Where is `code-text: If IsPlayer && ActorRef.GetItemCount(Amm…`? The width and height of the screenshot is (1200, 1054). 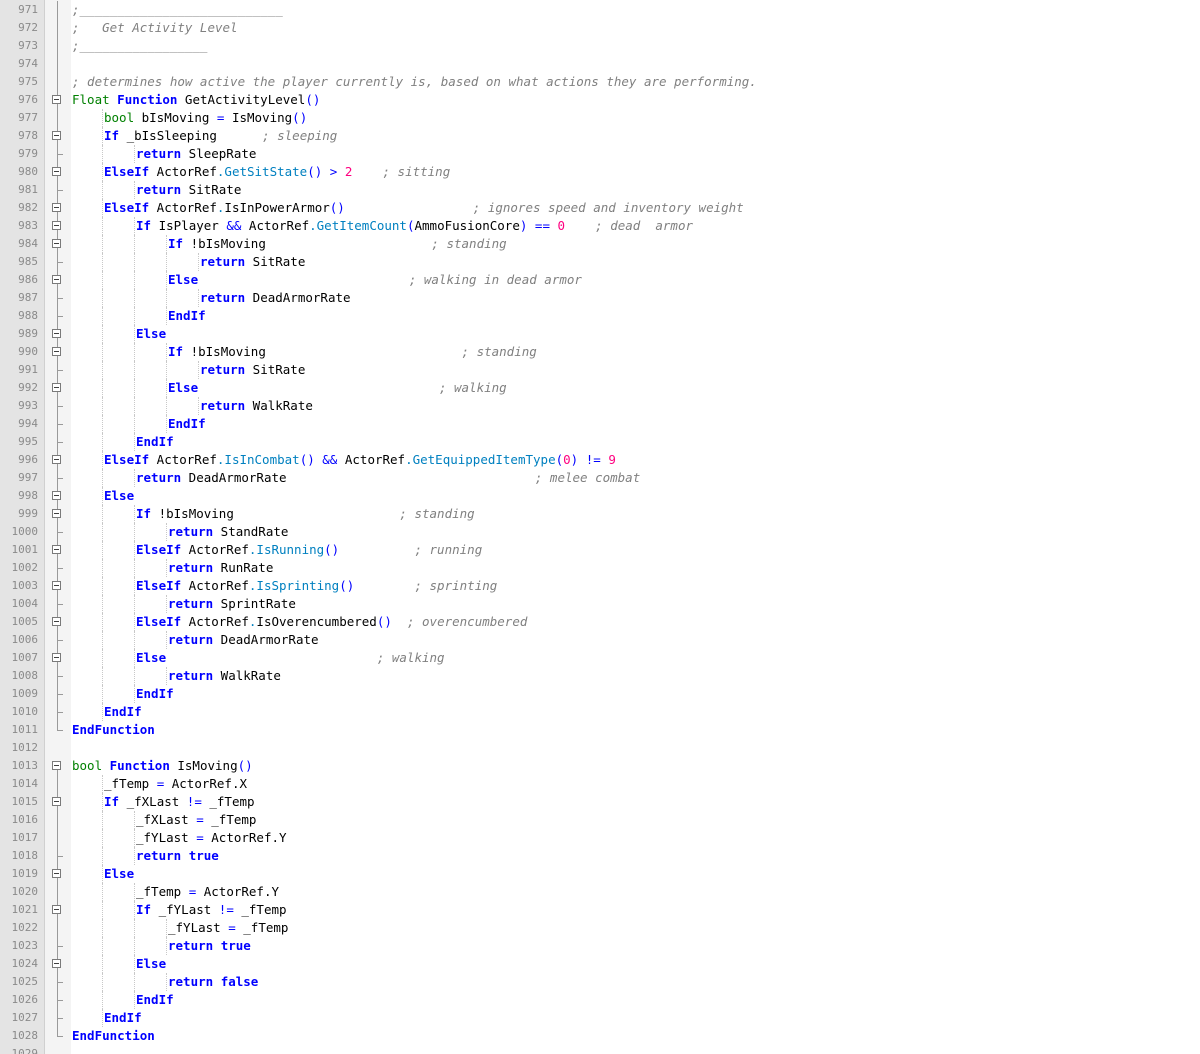 code-text: If IsPlayer && ActorRef.GetItemCount(Amm… is located at coordinates (414, 226).